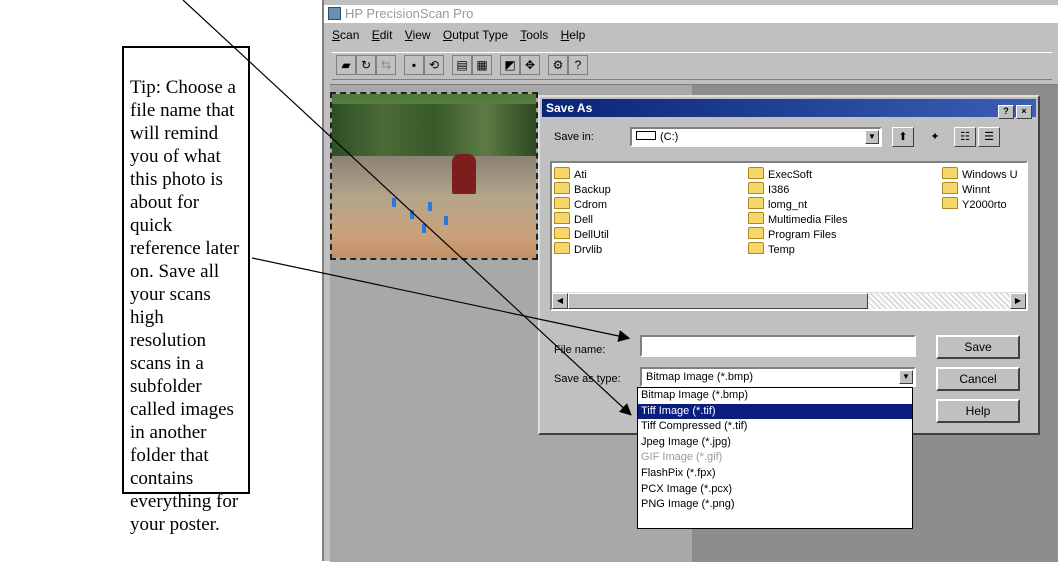 The width and height of the screenshot is (1058, 562). What do you see at coordinates (573, 35) in the screenshot?
I see `menu-help: Help` at bounding box center [573, 35].